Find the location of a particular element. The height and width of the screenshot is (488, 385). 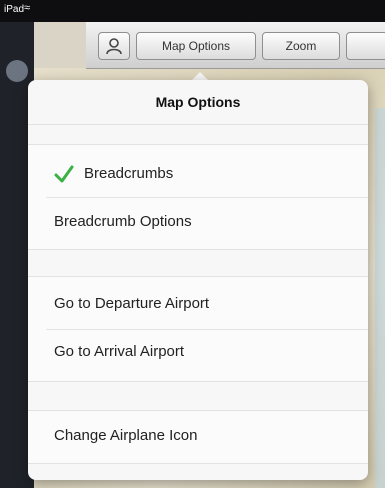

go-to-departure-airport-item: Go to Departure Airport is located at coordinates (198, 304).